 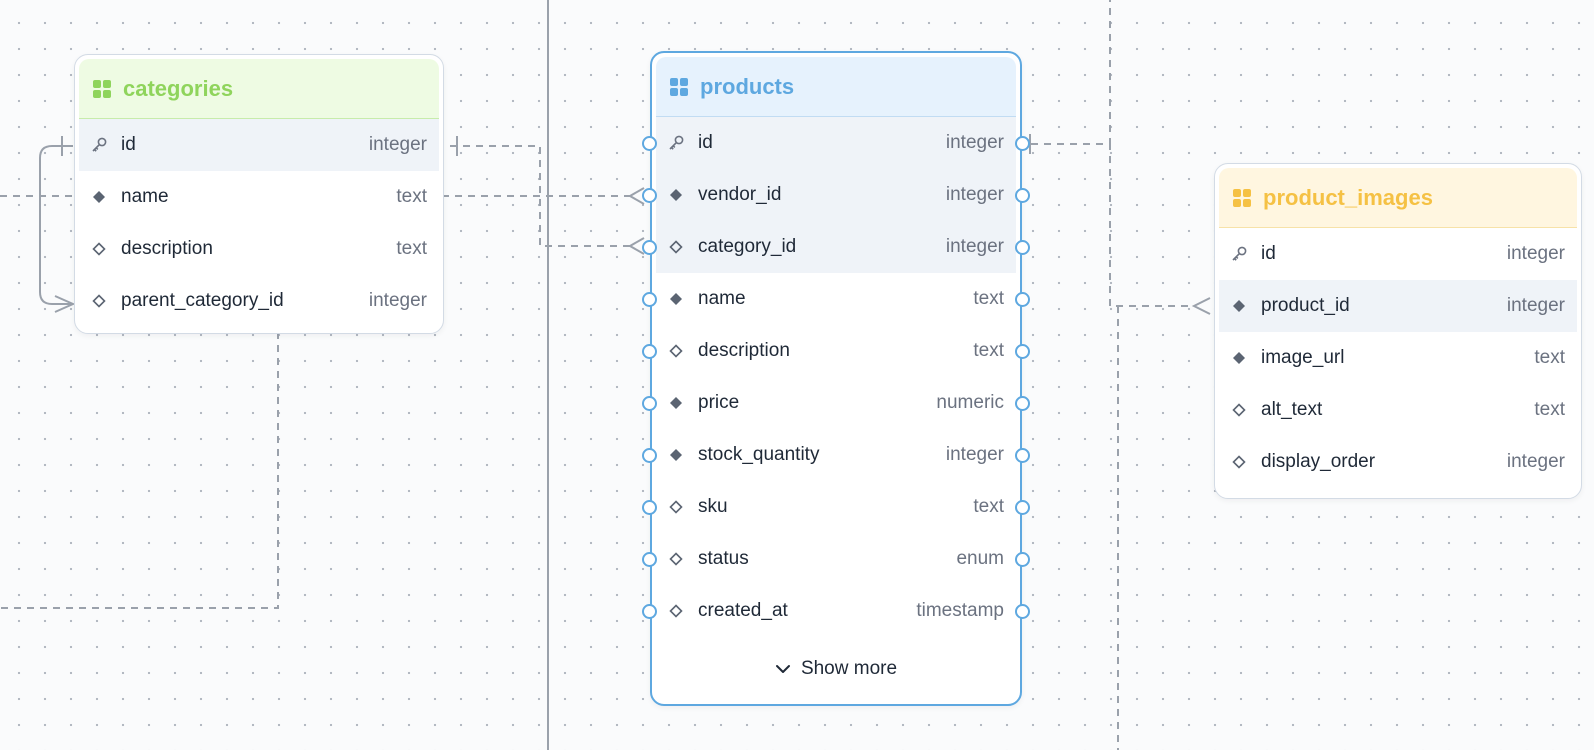 I want to click on column-row-price: price numeric, so click(x=836, y=403).